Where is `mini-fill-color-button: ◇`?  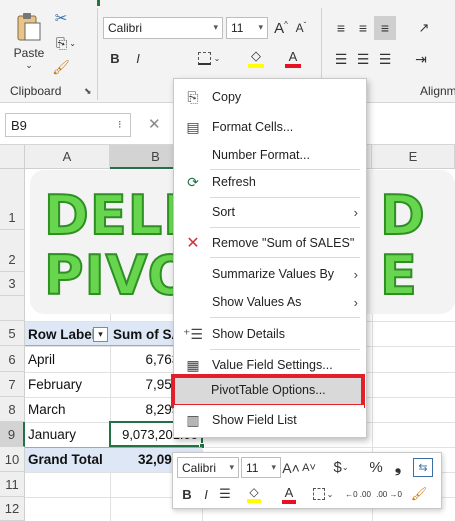
mini-fill-color-button: ◇ is located at coordinates (254, 494).